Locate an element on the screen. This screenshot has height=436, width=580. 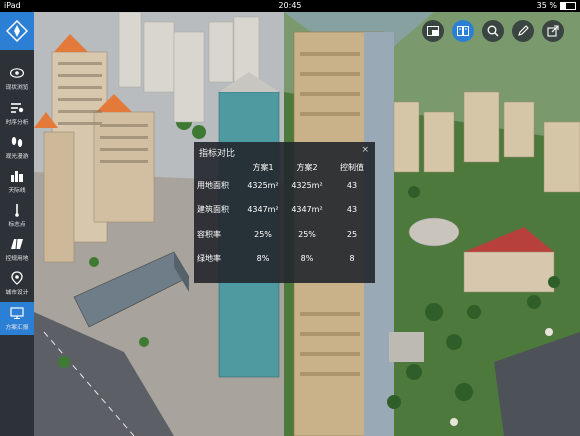
control-value: 8 is located at coordinates (352, 259).